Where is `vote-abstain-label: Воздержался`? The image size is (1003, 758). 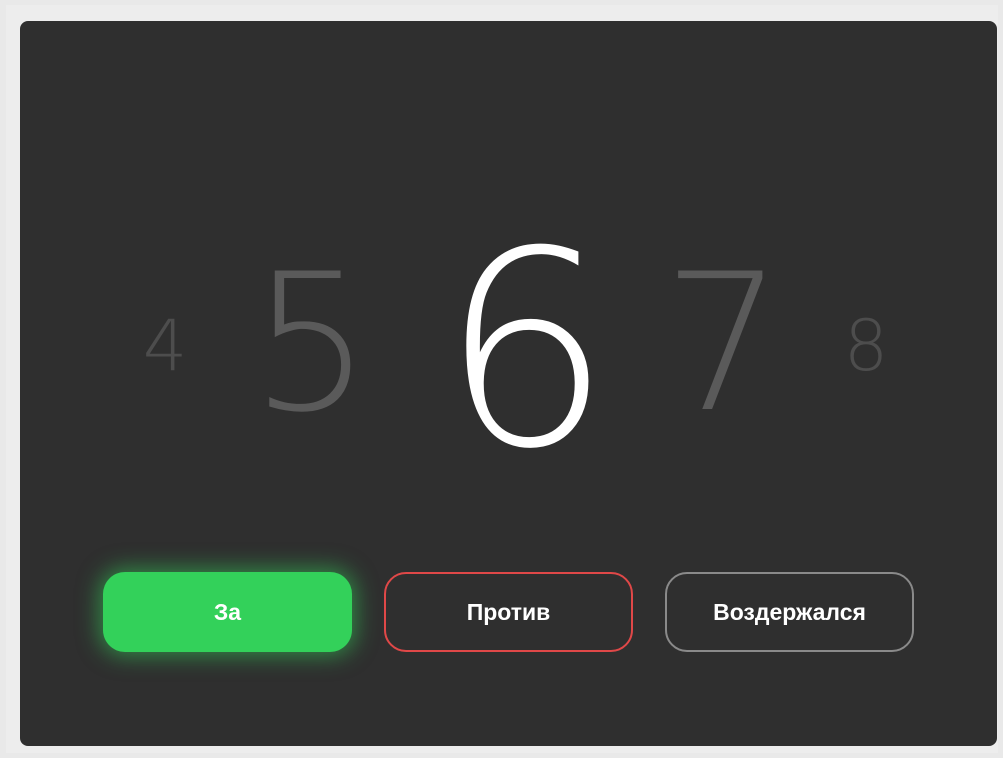
vote-abstain-label: Воздержался is located at coordinates (789, 611).